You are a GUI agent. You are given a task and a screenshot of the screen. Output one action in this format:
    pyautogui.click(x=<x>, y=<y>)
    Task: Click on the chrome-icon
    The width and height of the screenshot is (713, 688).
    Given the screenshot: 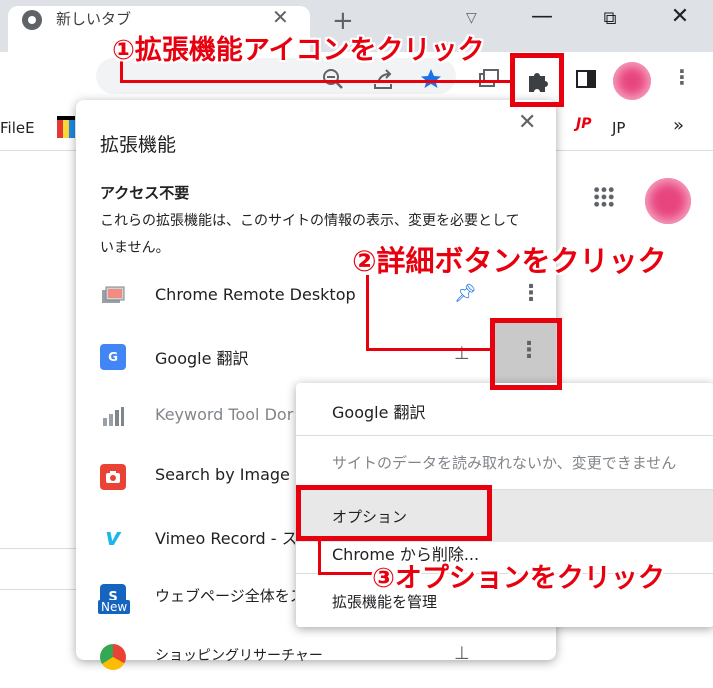 What is the action you would take?
    pyautogui.click(x=32, y=20)
    